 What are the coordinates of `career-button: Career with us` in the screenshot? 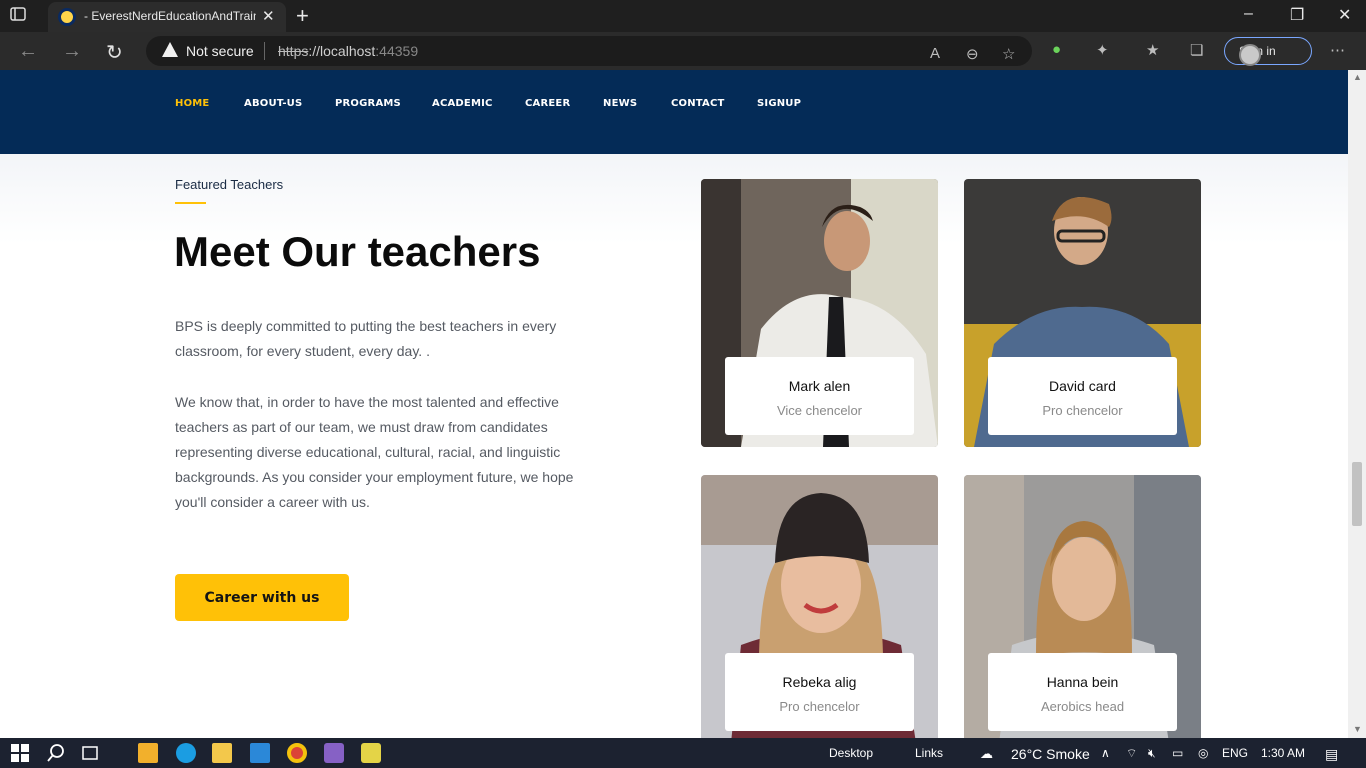 It's located at (262, 597).